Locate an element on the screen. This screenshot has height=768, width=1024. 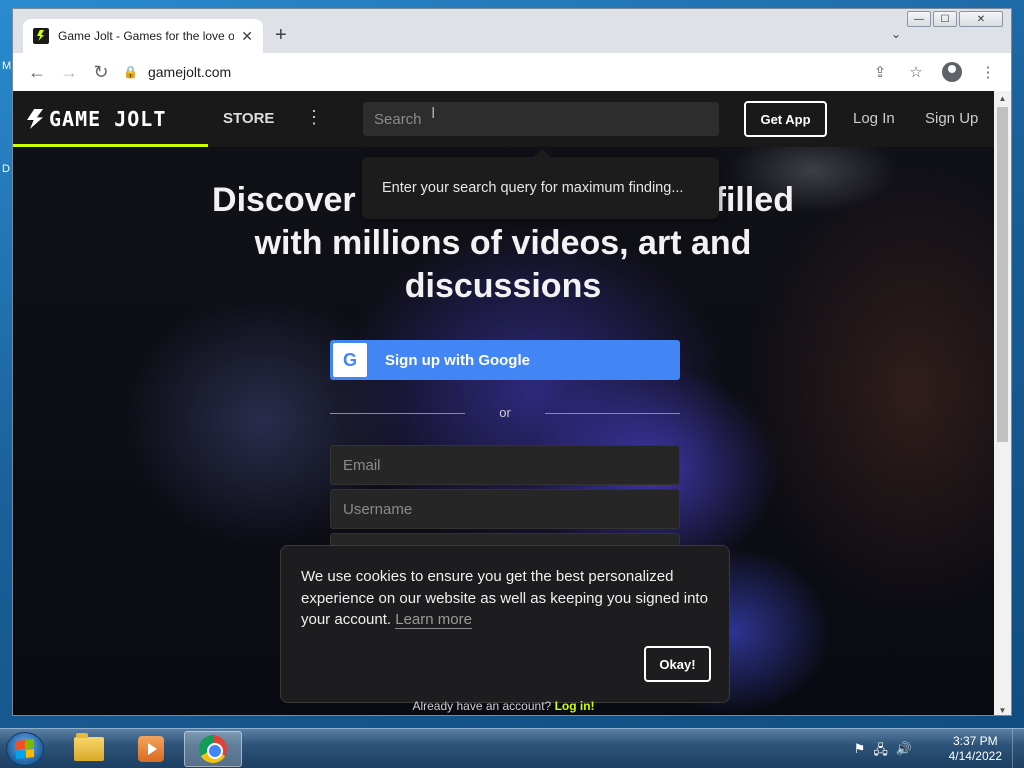
desktop-icon-label: M is located at coordinates (7, 66).